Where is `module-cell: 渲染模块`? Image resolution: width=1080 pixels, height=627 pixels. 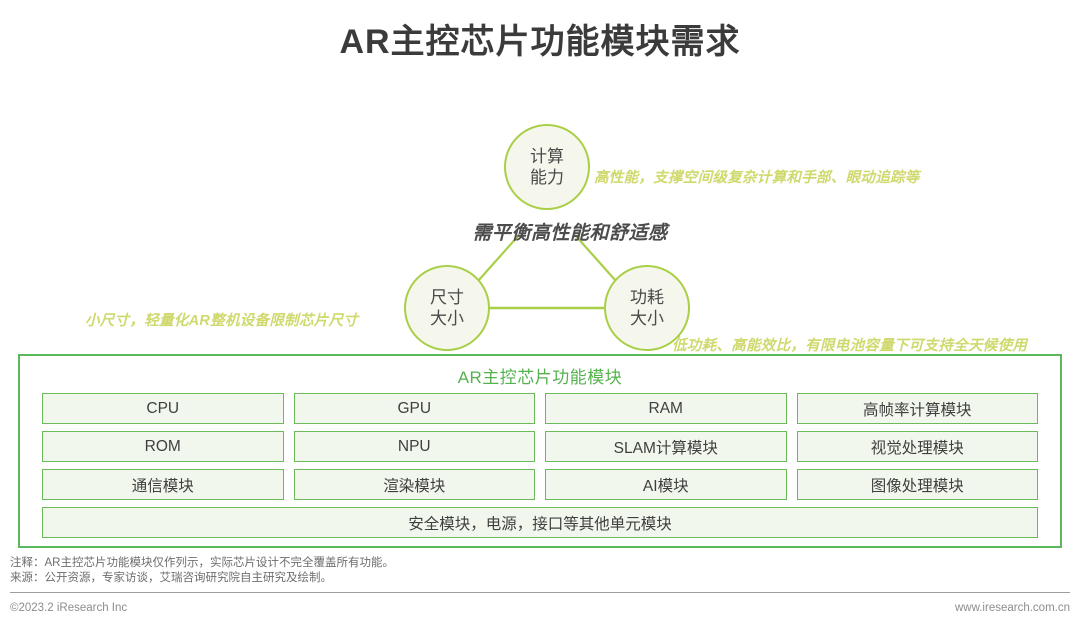 module-cell: 渲染模块 is located at coordinates (414, 484).